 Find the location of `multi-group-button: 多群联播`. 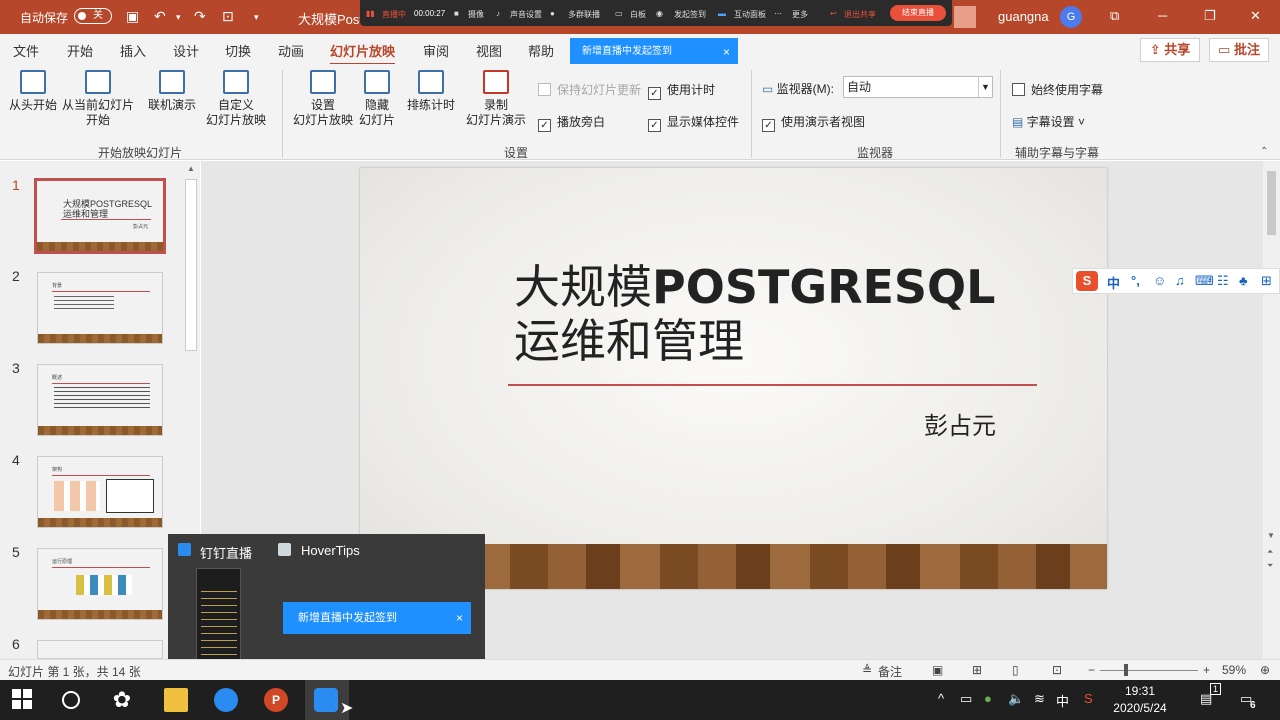

multi-group-button: 多群联播 is located at coordinates (584, 14).